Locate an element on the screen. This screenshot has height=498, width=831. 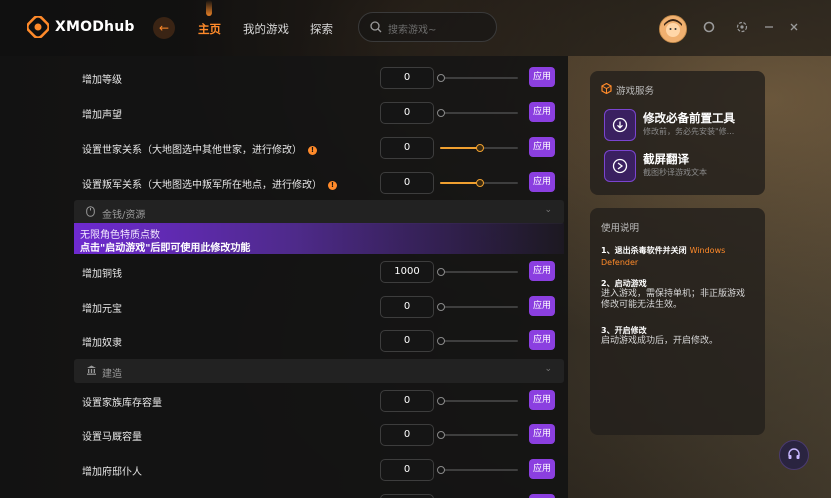
nav-explore: 探索 is located at coordinates (321, 29).